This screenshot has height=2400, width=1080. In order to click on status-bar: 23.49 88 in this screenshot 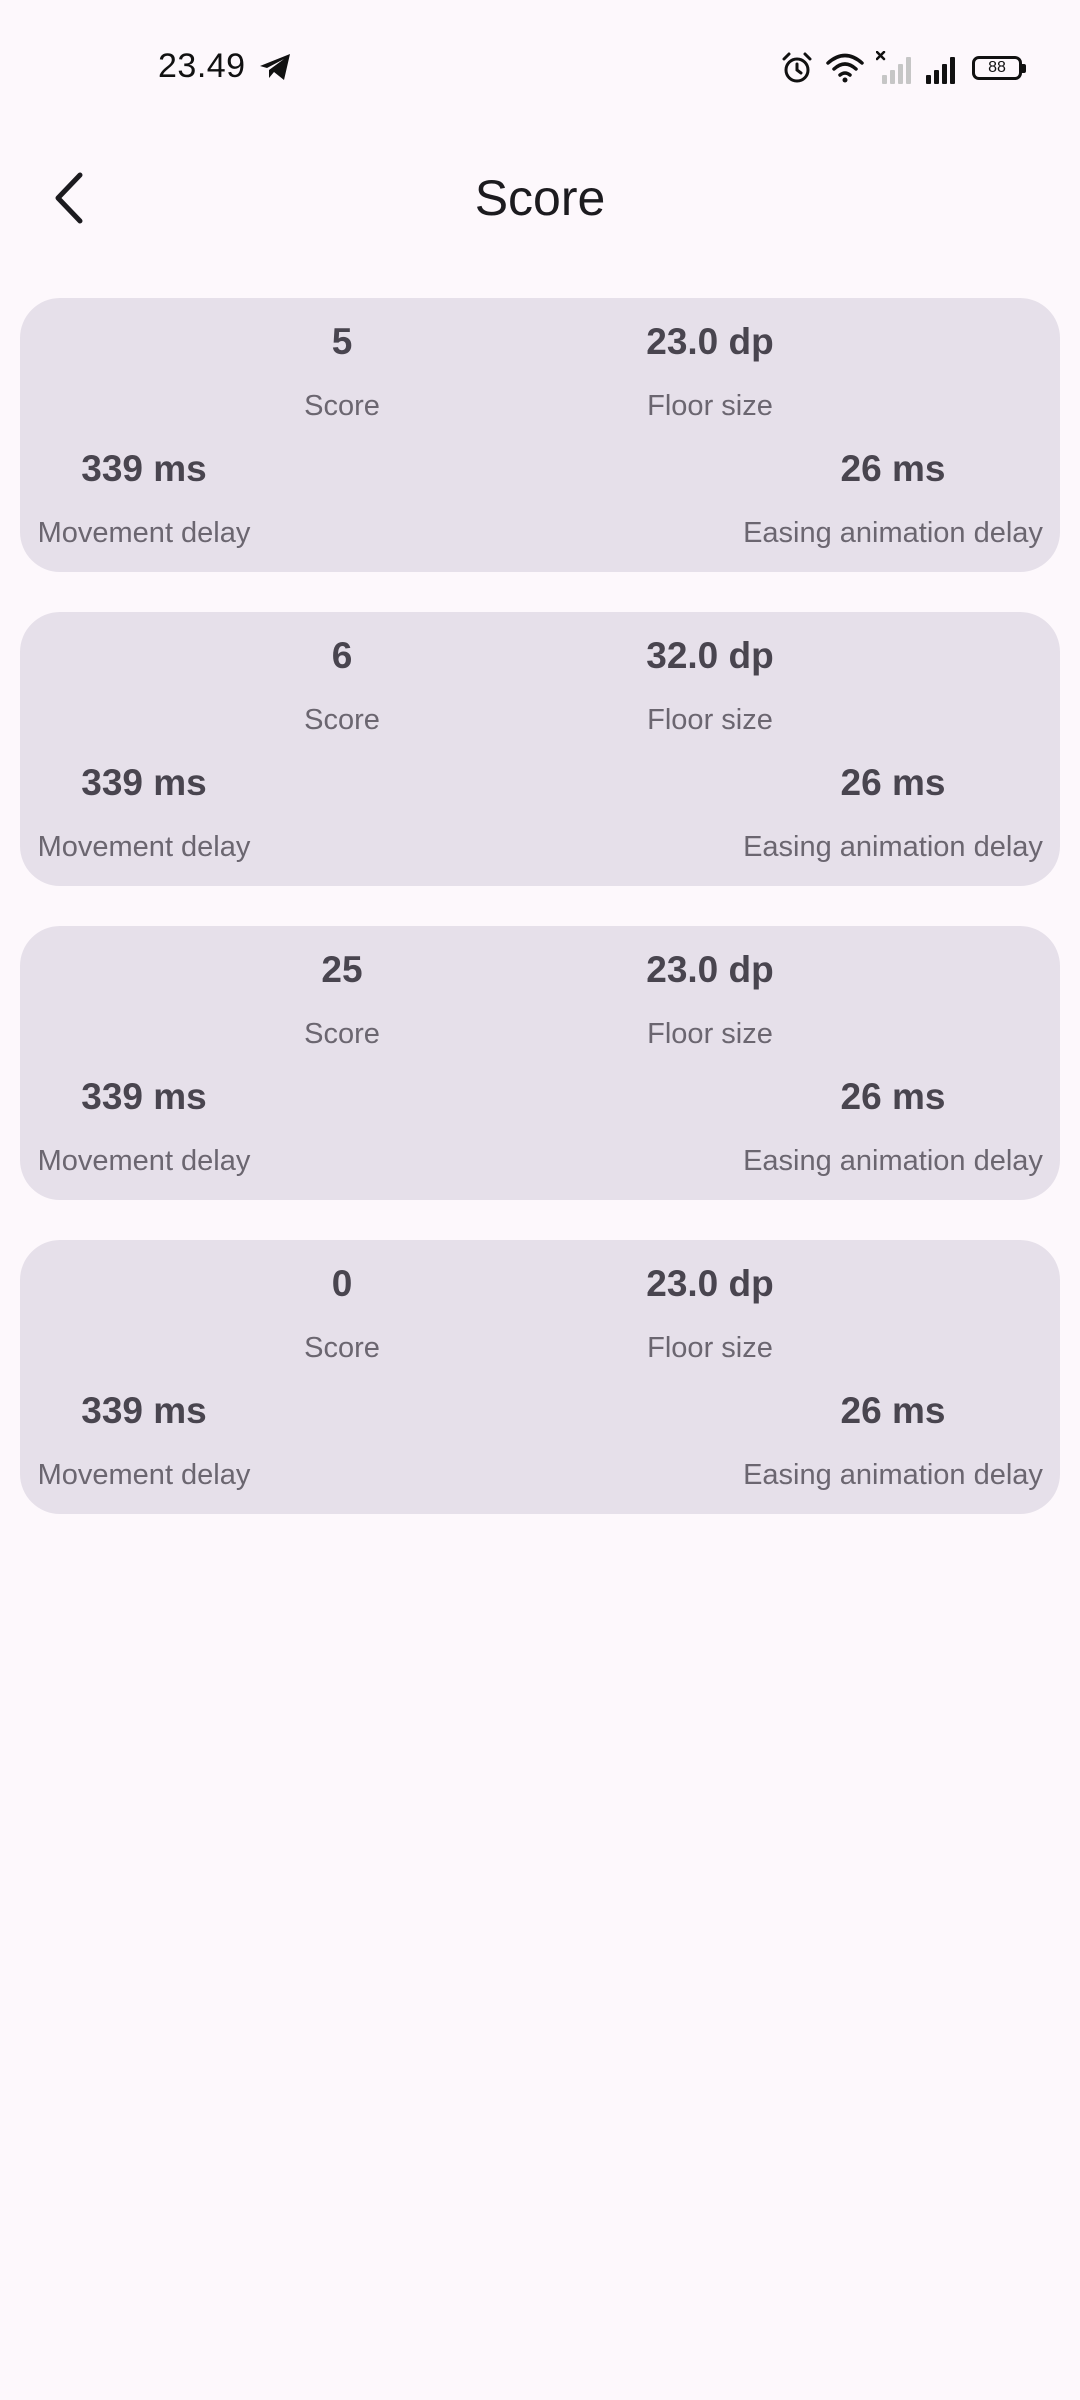, I will do `click(540, 68)`.